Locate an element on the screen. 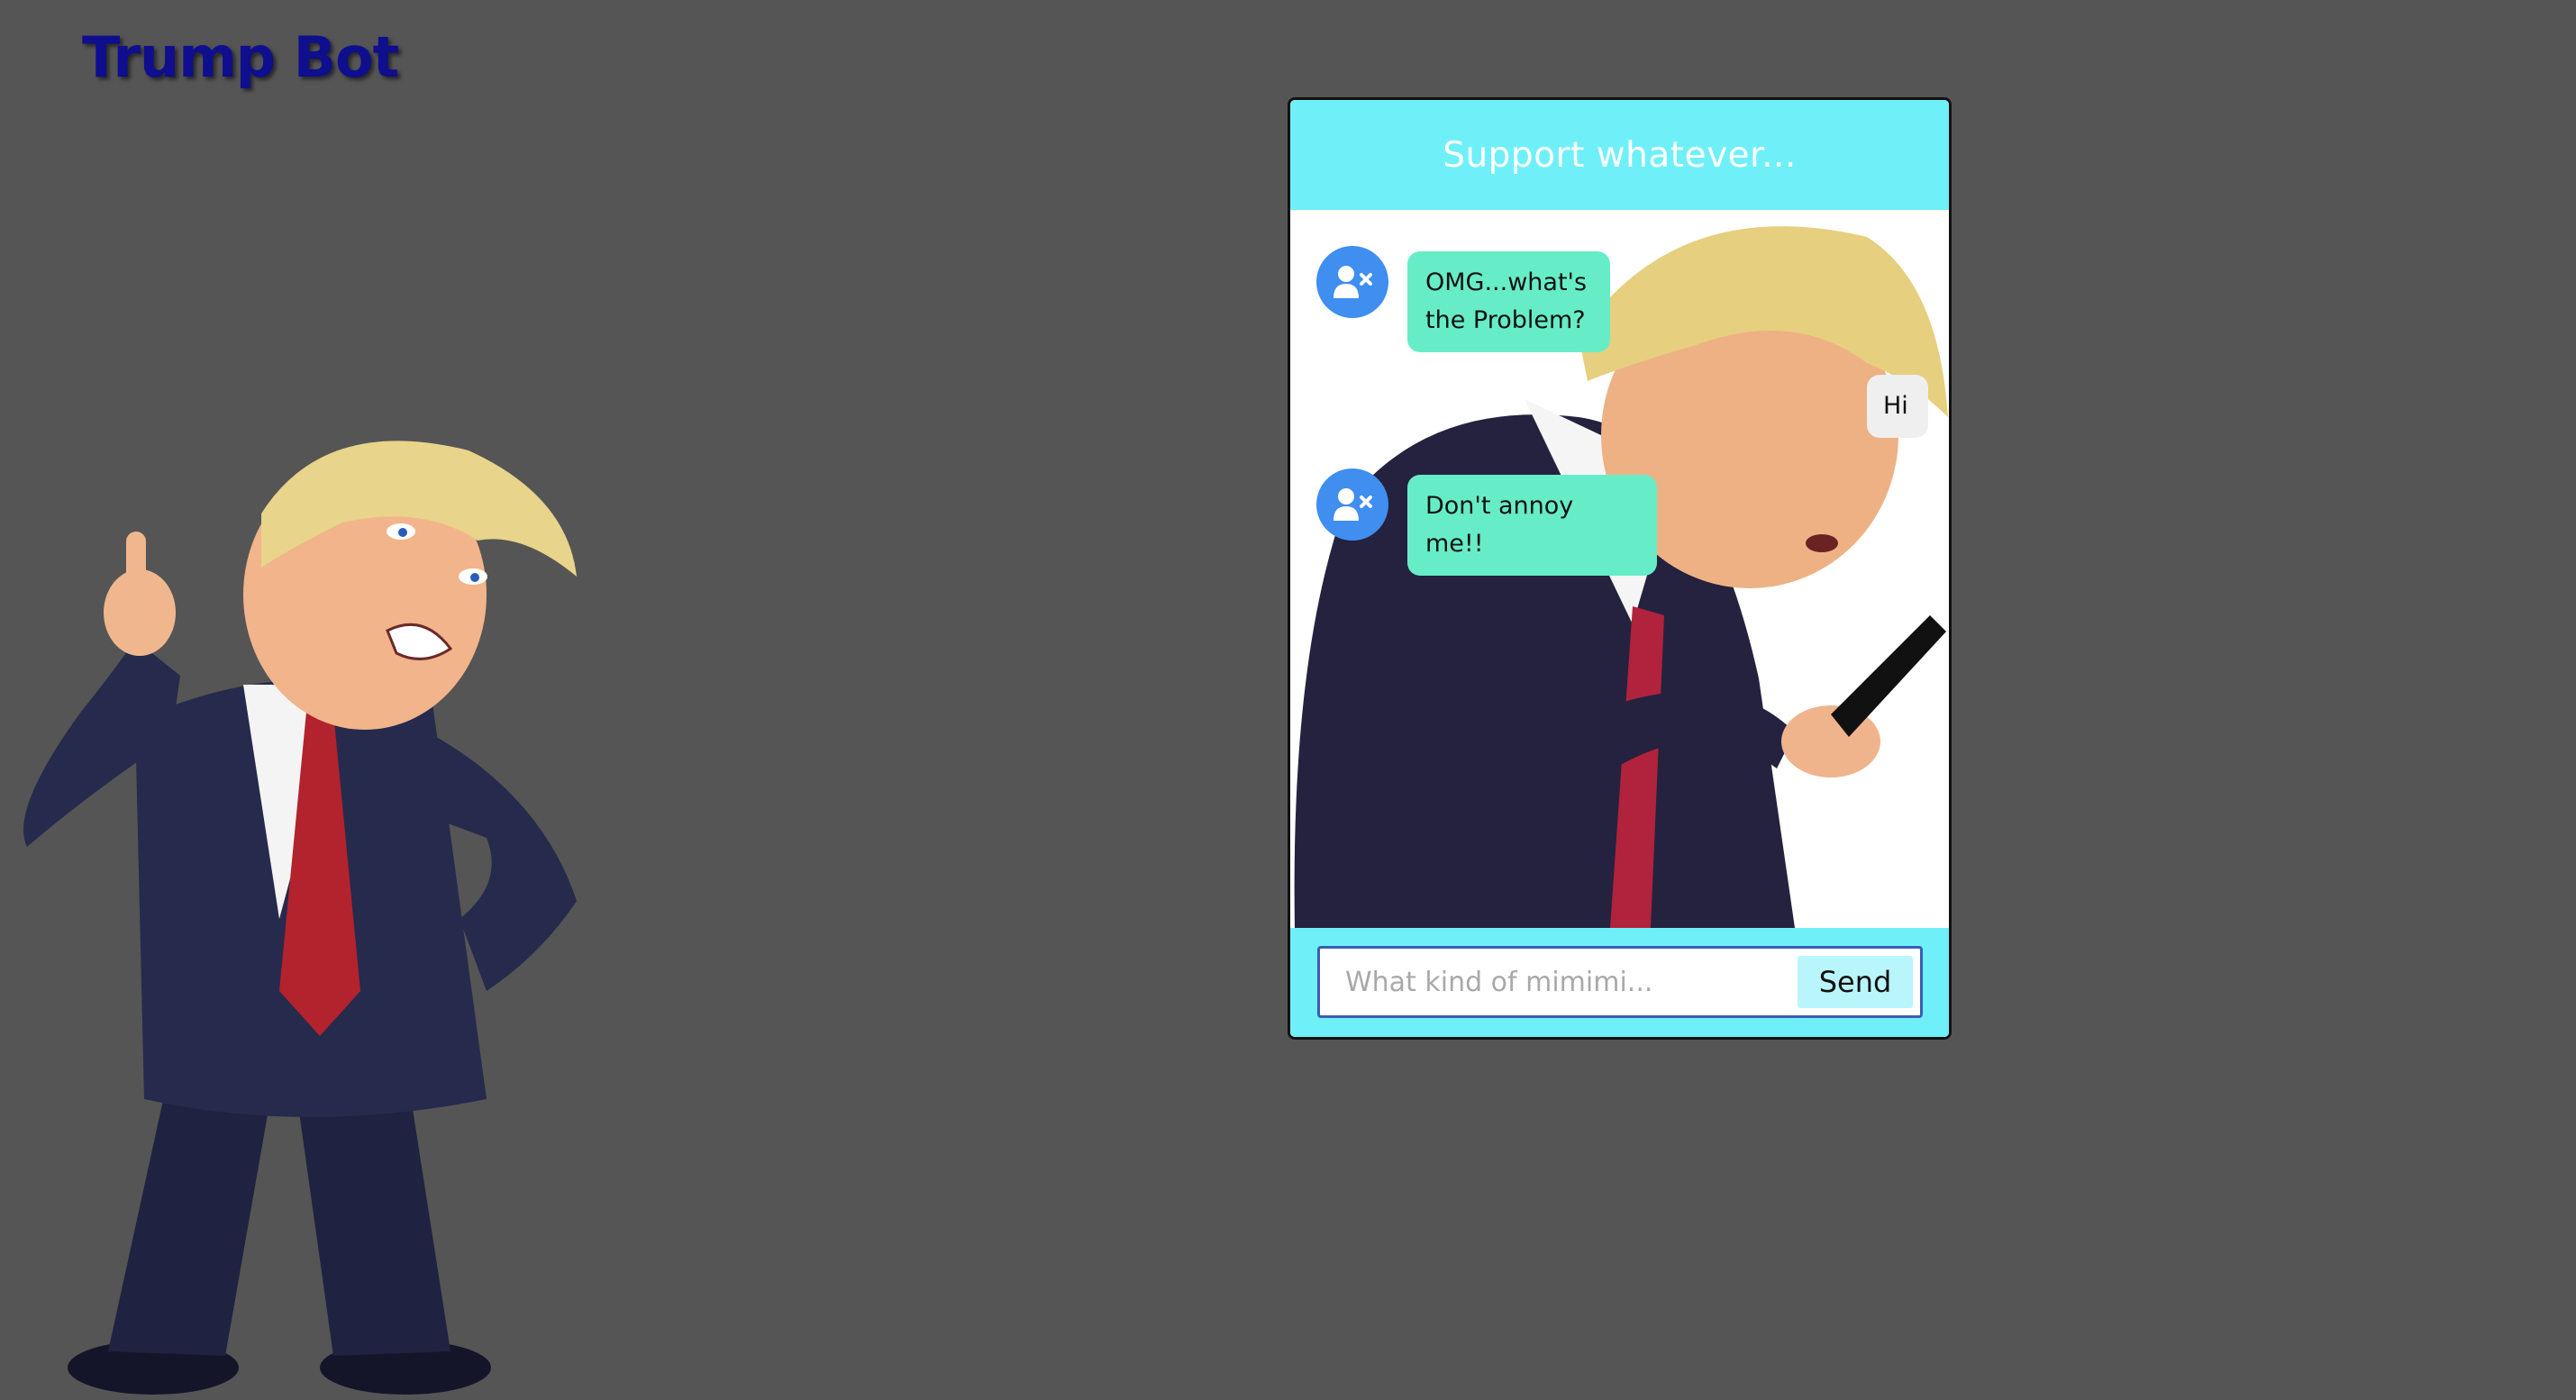 Image resolution: width=2576 pixels, height=1400 pixels. chat-footer: Send is located at coordinates (1619, 982).